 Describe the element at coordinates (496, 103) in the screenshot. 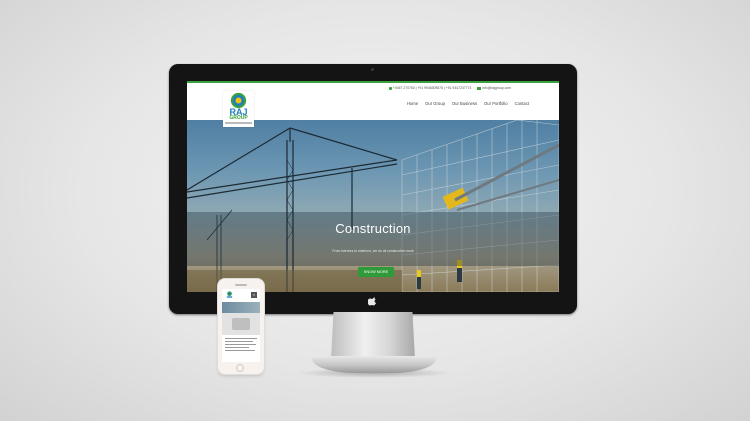

I see `nav-item-our-portfolio: Our Portfolio` at that location.